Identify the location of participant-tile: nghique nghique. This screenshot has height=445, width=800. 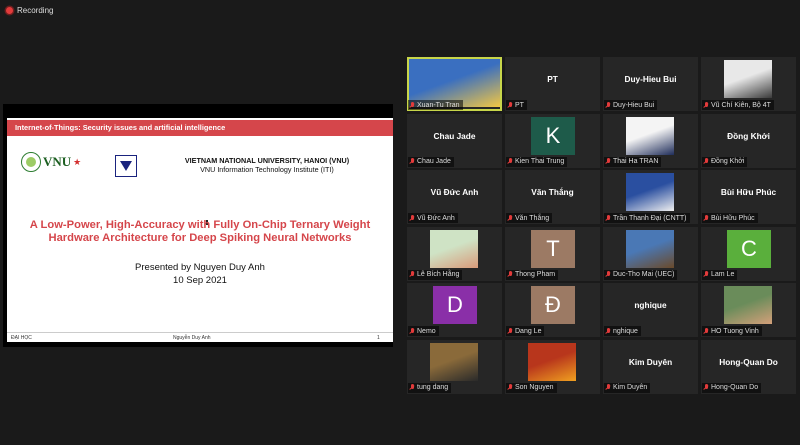
(650, 310).